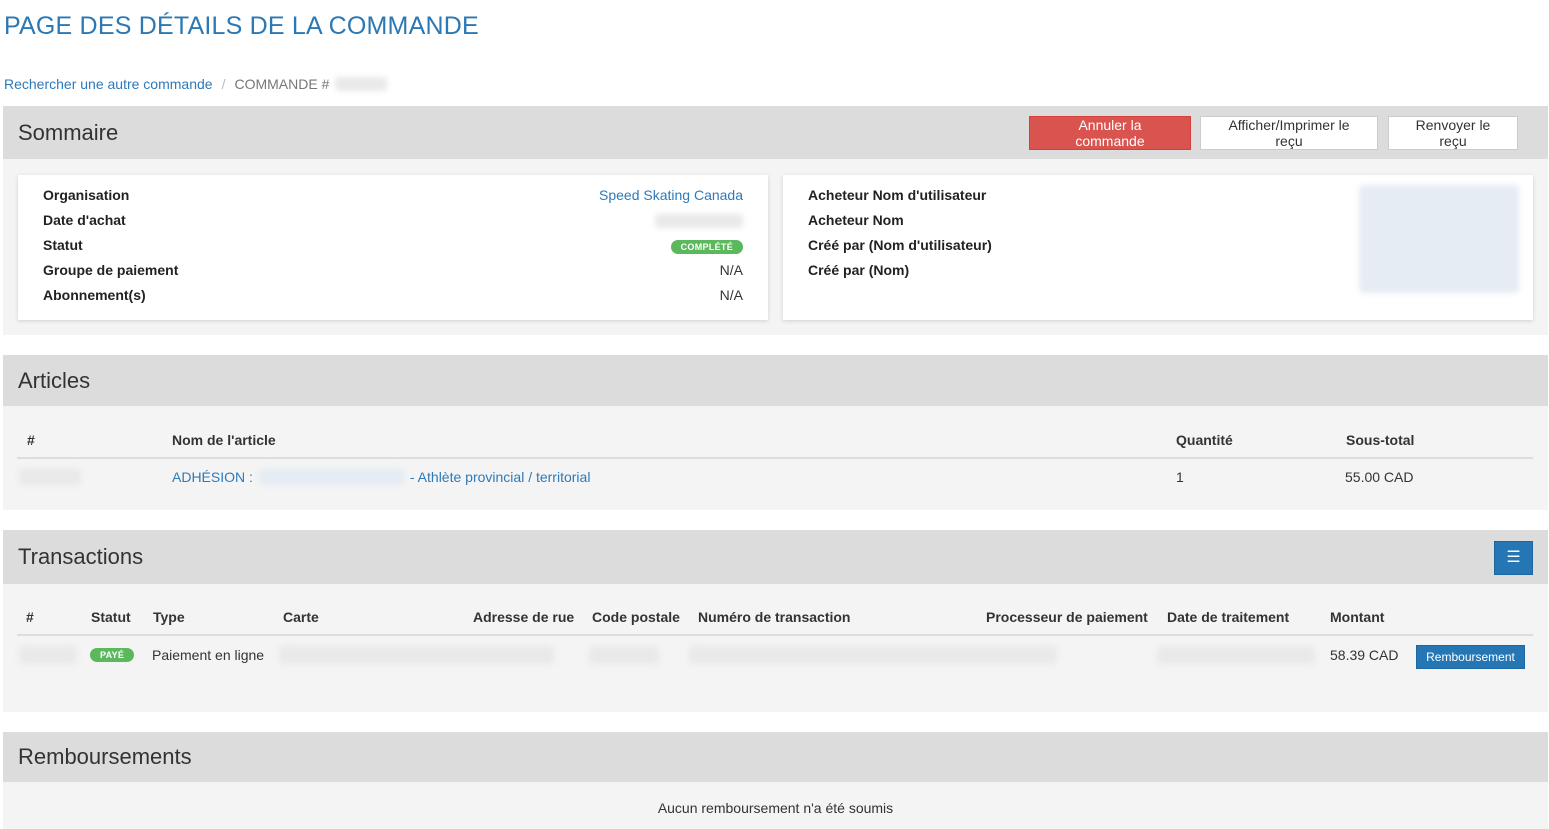  Describe the element at coordinates (86, 195) in the screenshot. I see `organisation-label: Organisation` at that location.